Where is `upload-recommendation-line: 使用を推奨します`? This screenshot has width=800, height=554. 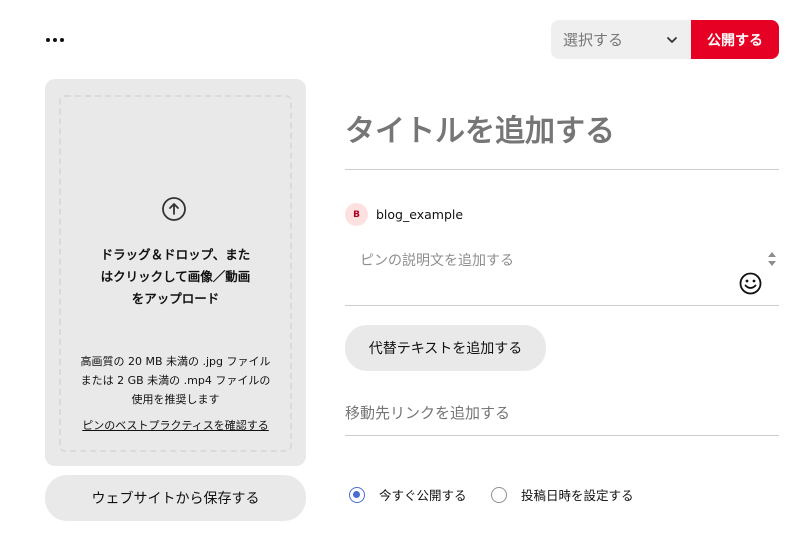
upload-recommendation-line: 使用を推奨します is located at coordinates (175, 399).